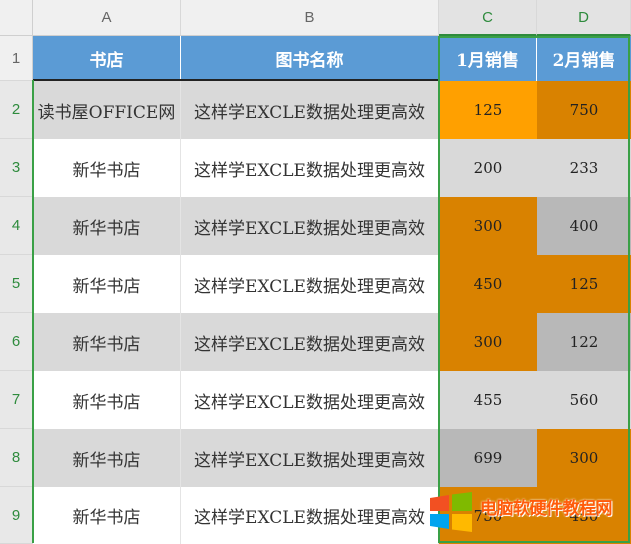 The image size is (631, 544). Describe the element at coordinates (488, 110) in the screenshot. I see `cell-jan-sales: 125` at that location.